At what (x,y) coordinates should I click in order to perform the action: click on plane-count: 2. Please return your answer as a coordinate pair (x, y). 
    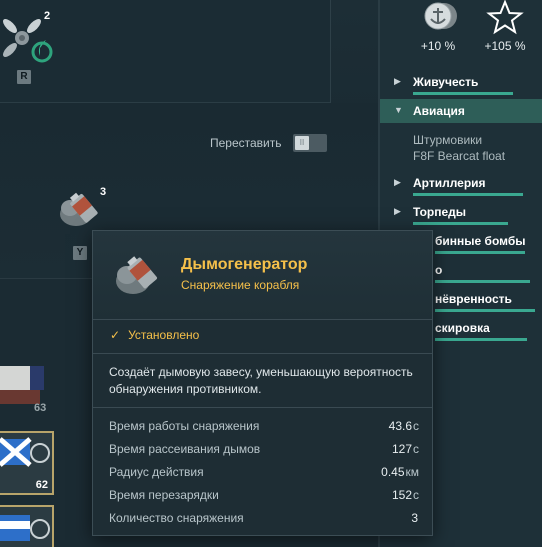
    Looking at the image, I should click on (47, 16).